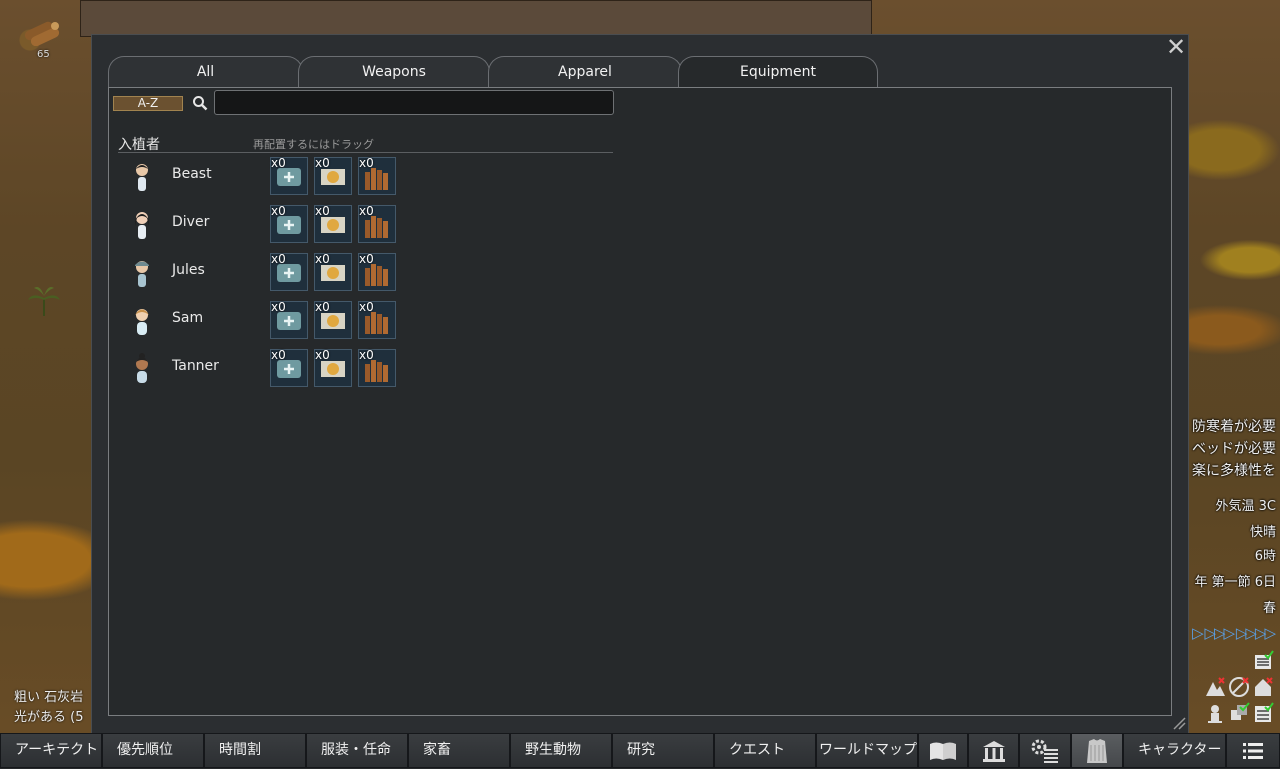 This screenshot has width=1280, height=769. Describe the element at coordinates (153, 750) in the screenshot. I see `work-priority-button: 優先順位` at that location.